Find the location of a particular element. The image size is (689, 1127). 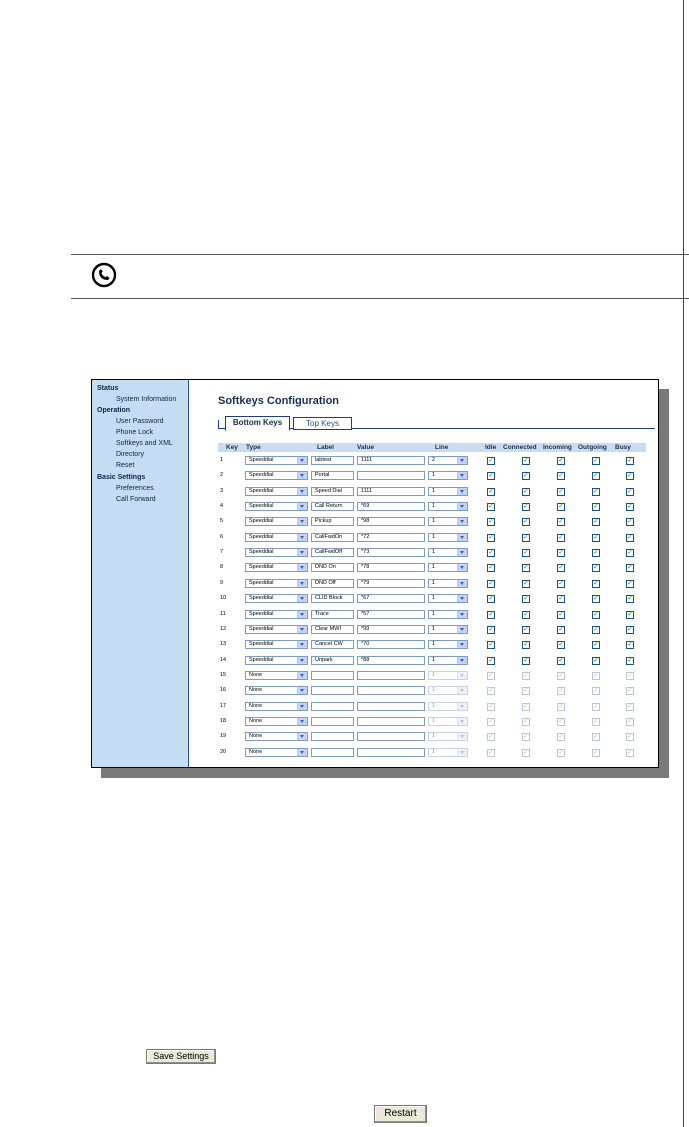

sidebar-heading-operation: Operation is located at coordinates (113, 411).